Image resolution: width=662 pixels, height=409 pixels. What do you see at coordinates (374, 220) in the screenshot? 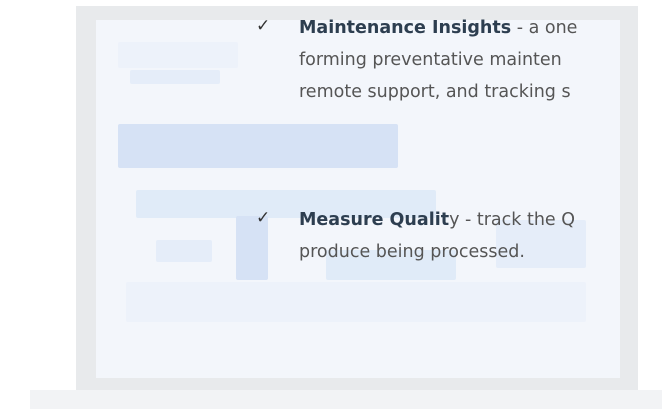
I see `feature-term: Measure Qualit` at bounding box center [374, 220].